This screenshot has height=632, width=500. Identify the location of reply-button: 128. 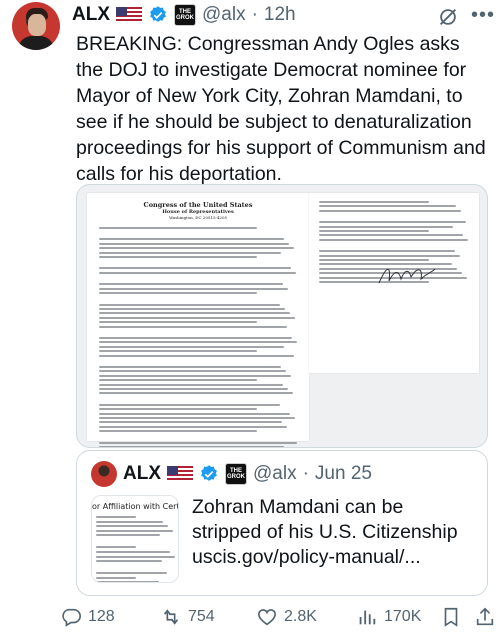
(87, 617).